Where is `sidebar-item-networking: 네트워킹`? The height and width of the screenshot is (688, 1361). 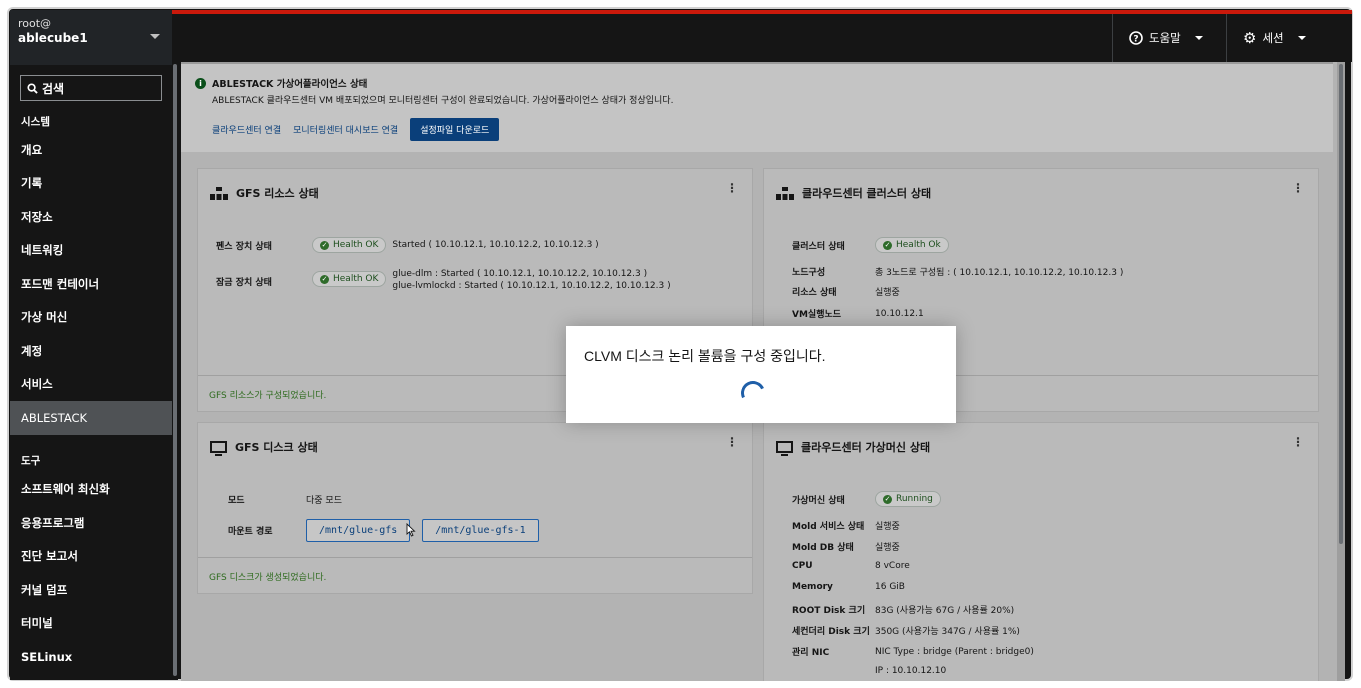 sidebar-item-networking: 네트워킹 is located at coordinates (91, 251).